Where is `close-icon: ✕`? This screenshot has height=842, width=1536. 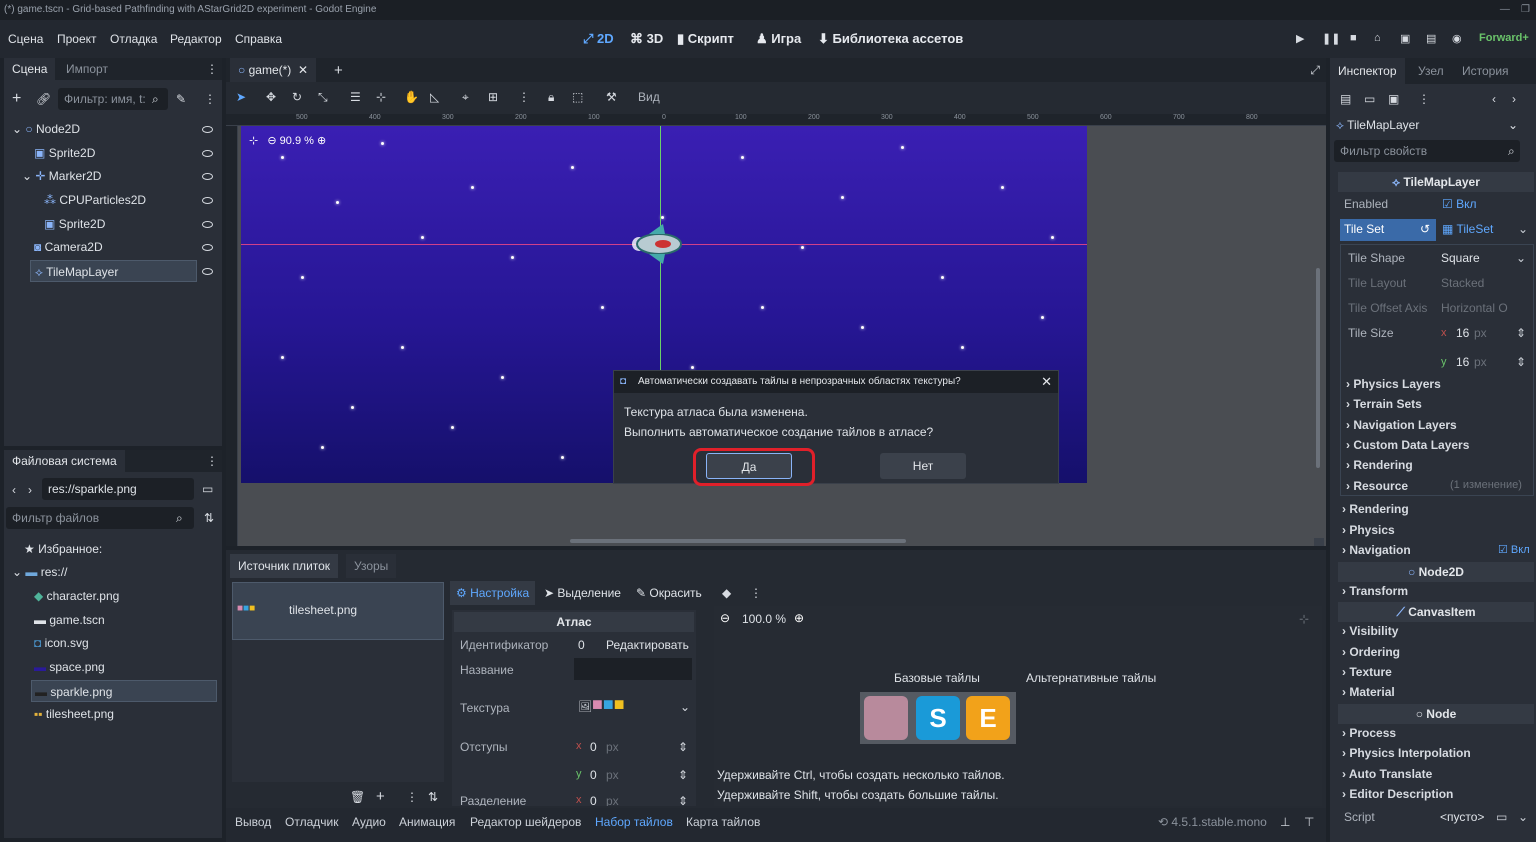
close-icon: ✕ is located at coordinates (1046, 382).